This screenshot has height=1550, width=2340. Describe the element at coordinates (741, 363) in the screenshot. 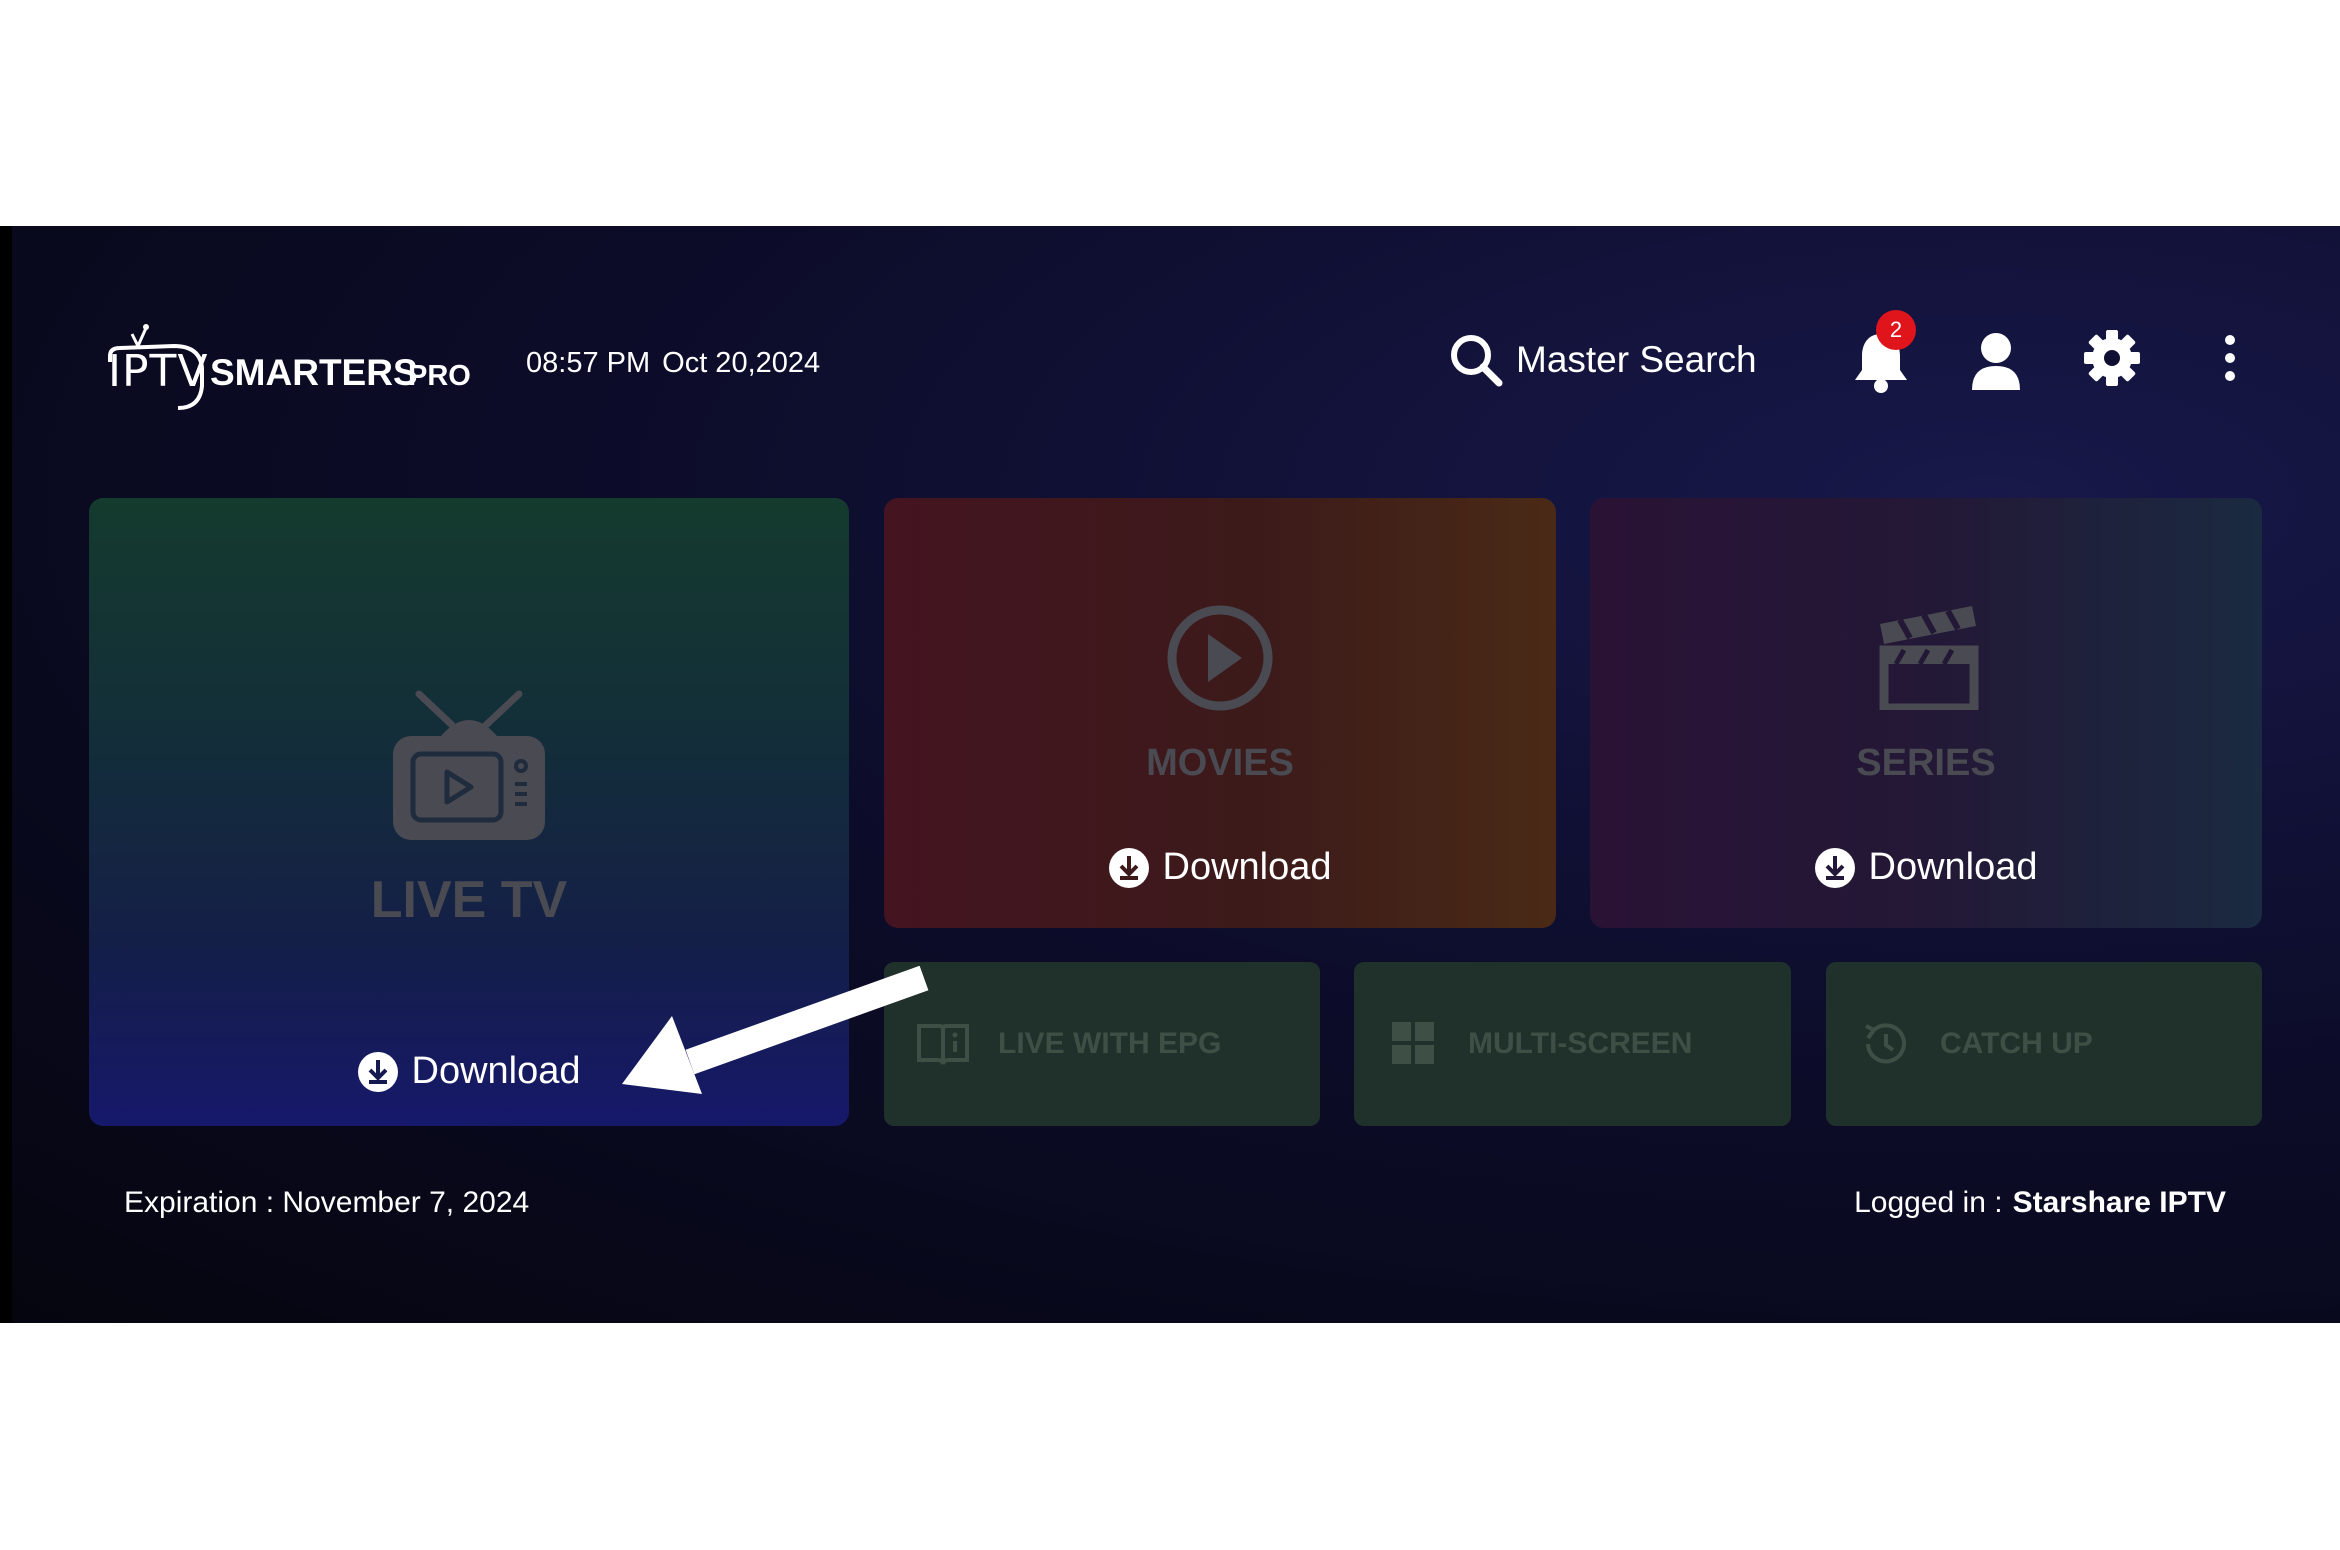

I see `current-date: Oct 20,2024` at that location.